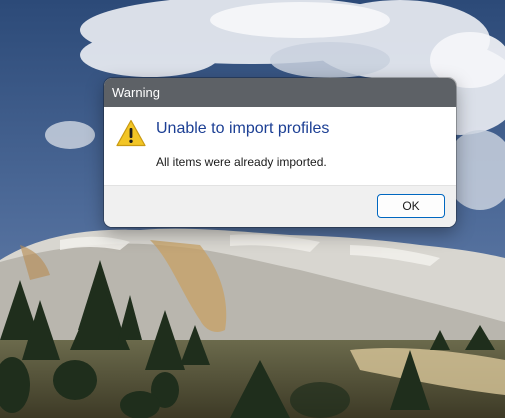  I want to click on dialog-message: All items were already imported., so click(241, 162).